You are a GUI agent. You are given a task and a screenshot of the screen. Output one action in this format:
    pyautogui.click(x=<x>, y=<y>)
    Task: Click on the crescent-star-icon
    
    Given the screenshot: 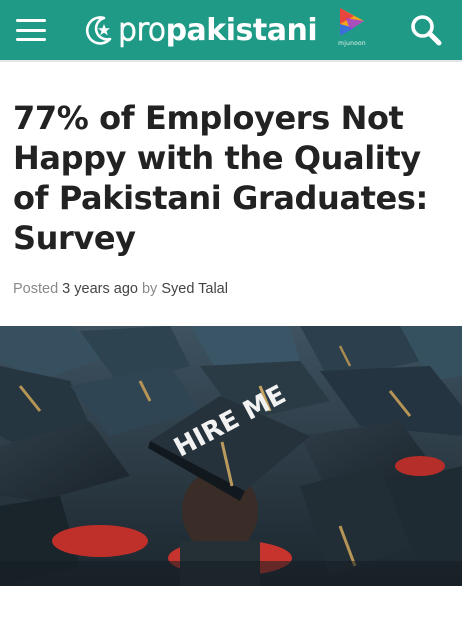 What is the action you would take?
    pyautogui.click(x=98, y=30)
    